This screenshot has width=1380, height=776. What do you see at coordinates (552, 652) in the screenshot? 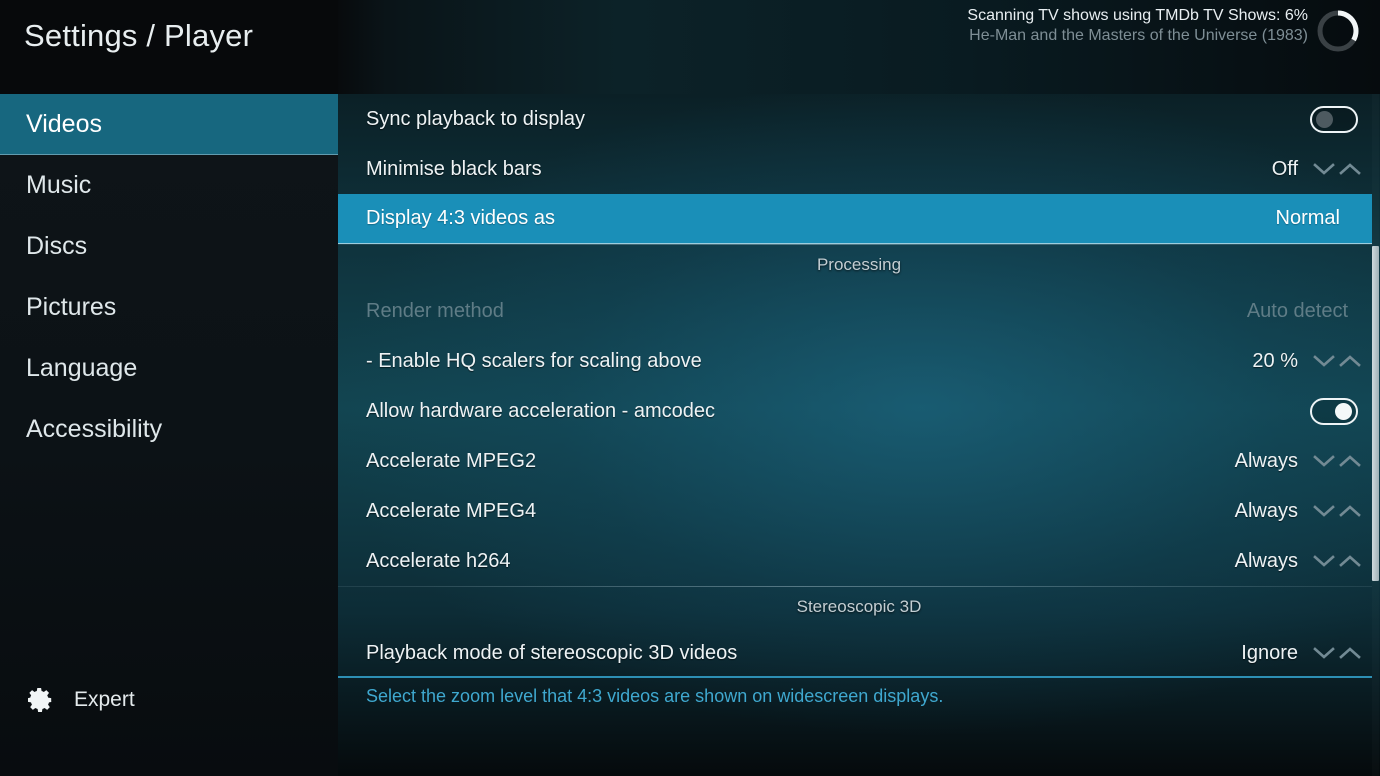
I see `setting-label: Playback mode of stereoscopic 3D videos` at bounding box center [552, 652].